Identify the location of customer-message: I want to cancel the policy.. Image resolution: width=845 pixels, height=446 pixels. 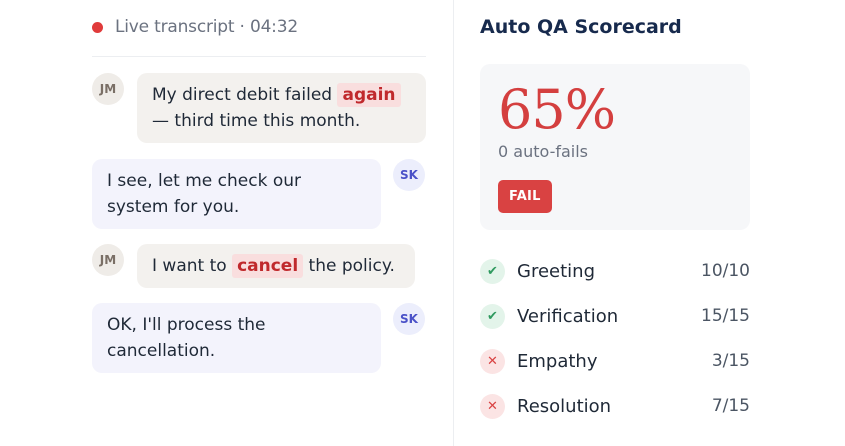
(276, 266).